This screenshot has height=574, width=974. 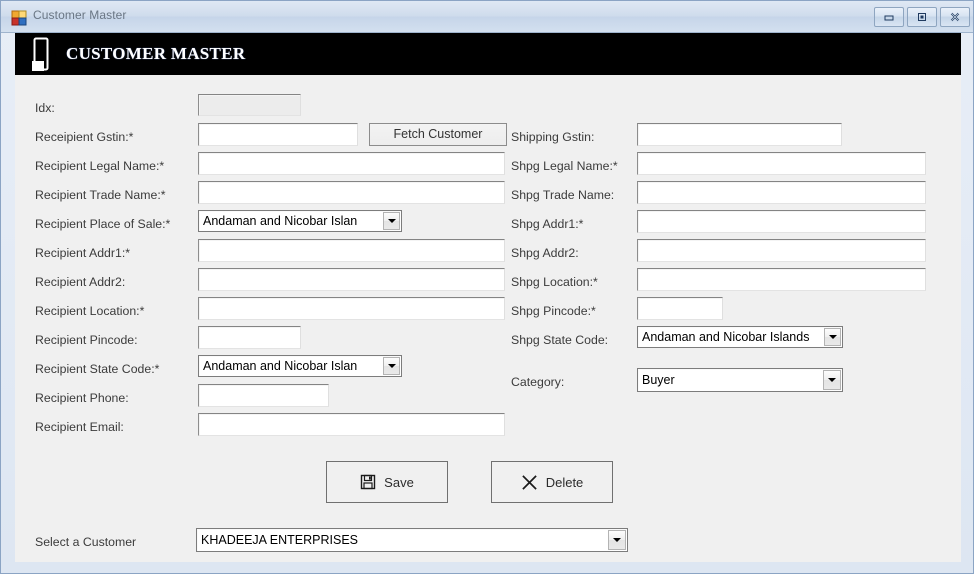 What do you see at coordinates (86, 542) in the screenshot?
I see `label-select-a-customer: Select a Customer` at bounding box center [86, 542].